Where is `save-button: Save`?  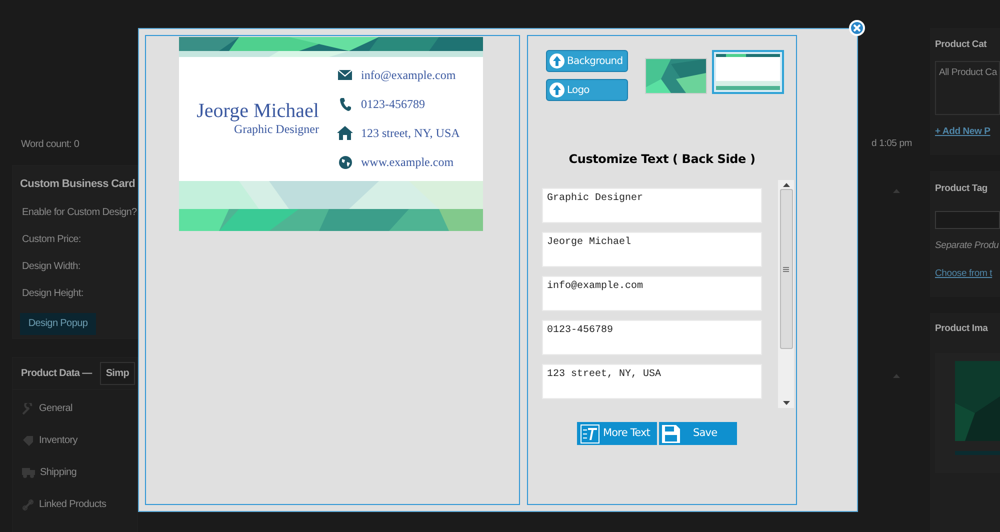
save-button: Save is located at coordinates (698, 433).